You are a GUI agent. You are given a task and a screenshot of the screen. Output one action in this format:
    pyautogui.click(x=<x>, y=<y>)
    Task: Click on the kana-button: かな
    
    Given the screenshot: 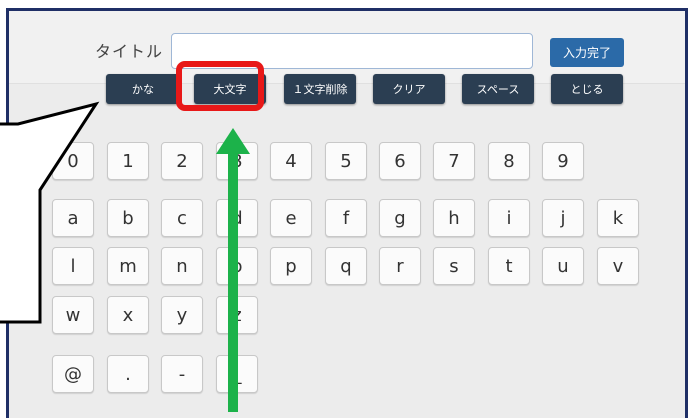 What is the action you would take?
    pyautogui.click(x=143, y=89)
    